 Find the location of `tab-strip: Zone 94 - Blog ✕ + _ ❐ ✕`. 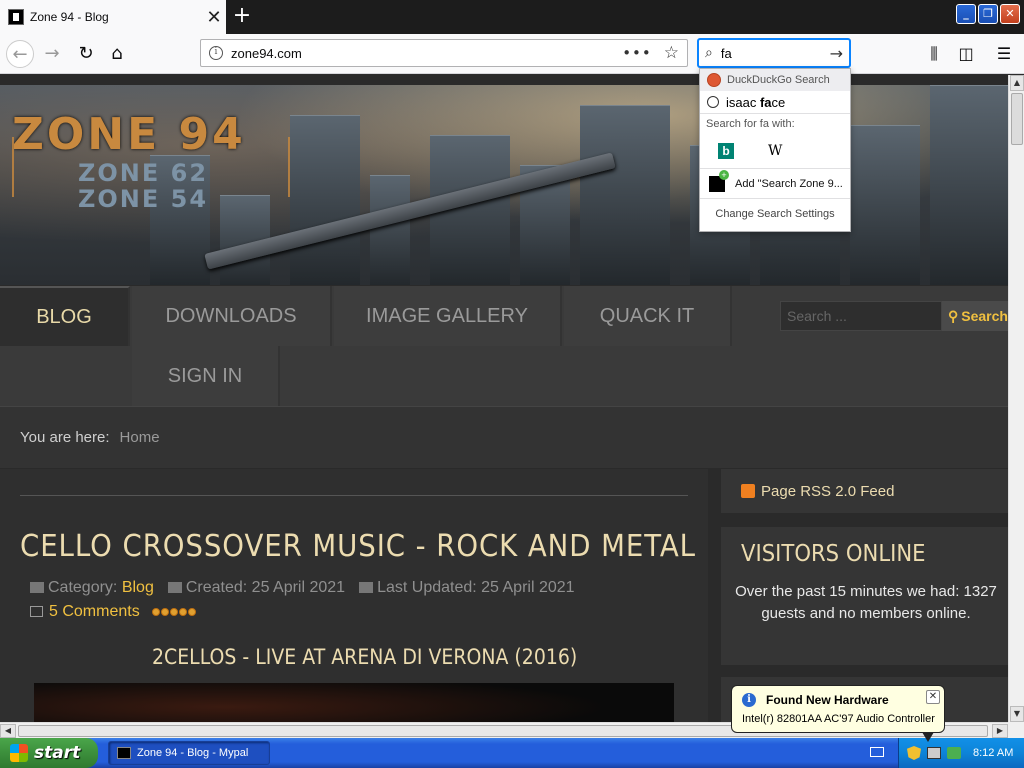

tab-strip: Zone 94 - Blog ✕ + _ ❐ ✕ is located at coordinates (512, 17).